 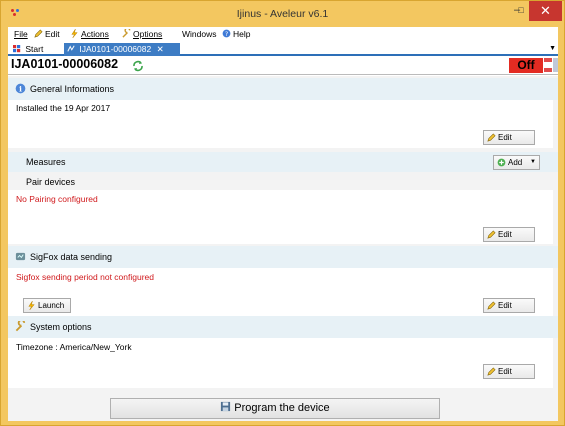 I want to click on menu-edit: Edit, so click(x=47, y=34).